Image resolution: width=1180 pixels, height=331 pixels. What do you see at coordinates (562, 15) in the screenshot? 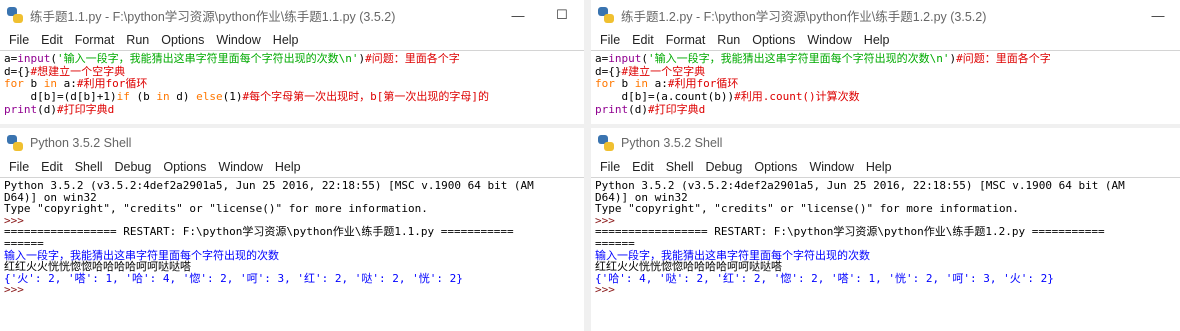
I see `maximize-button: ☐` at bounding box center [562, 15].